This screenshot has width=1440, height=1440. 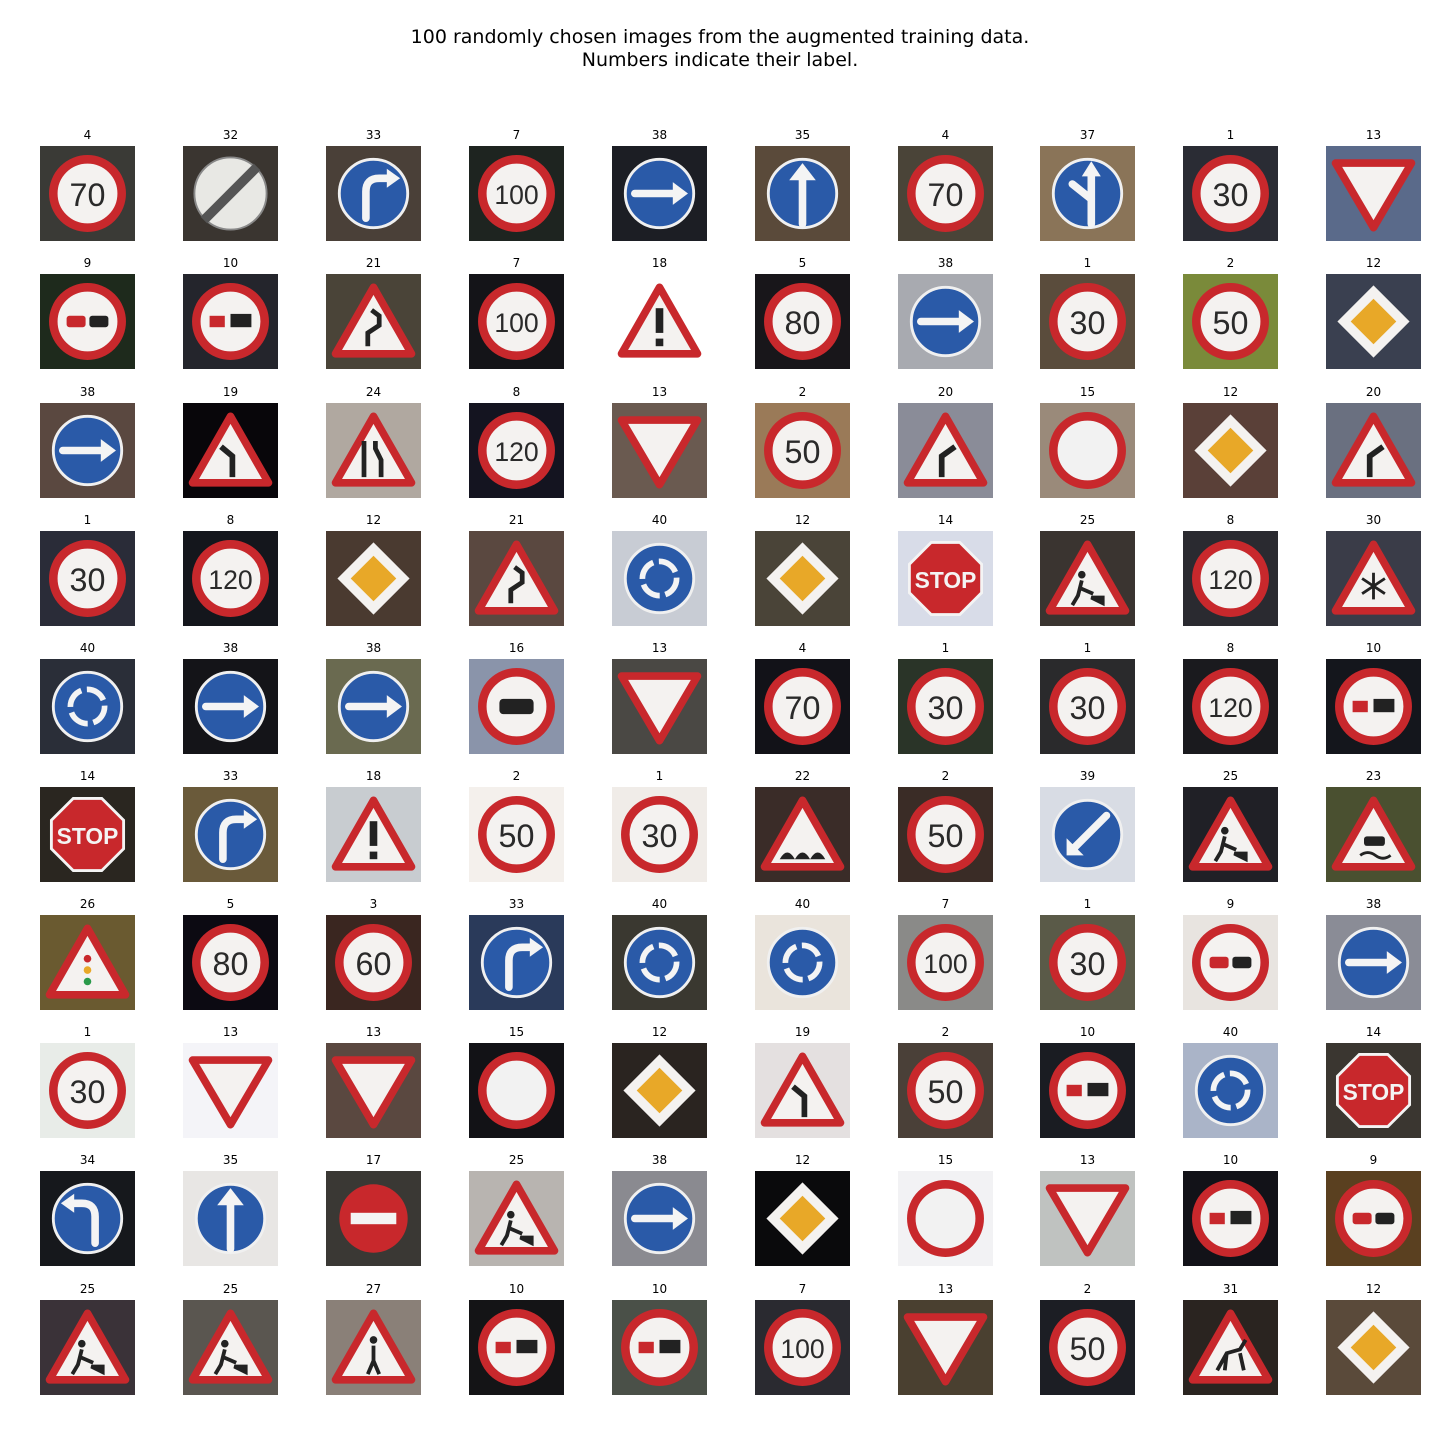 What do you see at coordinates (516, 392) in the screenshot?
I see `image-label: 8` at bounding box center [516, 392].